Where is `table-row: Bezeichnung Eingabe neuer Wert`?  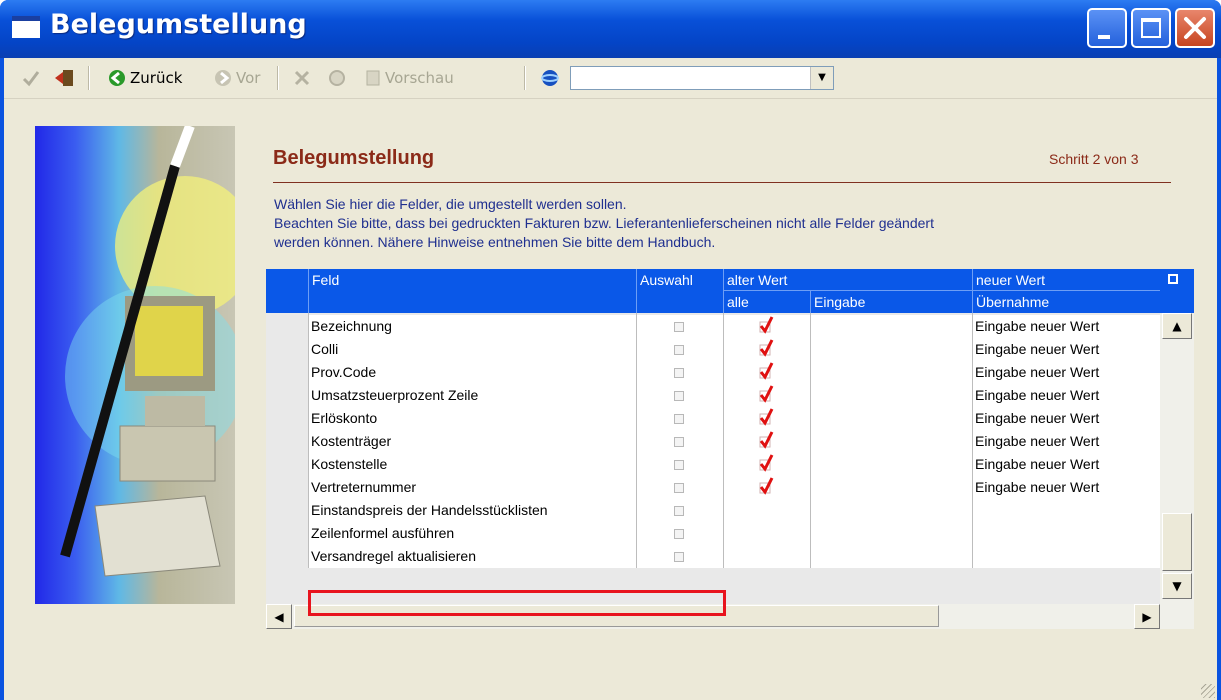
table-row: Bezeichnung Eingabe neuer Wert is located at coordinates (713, 326).